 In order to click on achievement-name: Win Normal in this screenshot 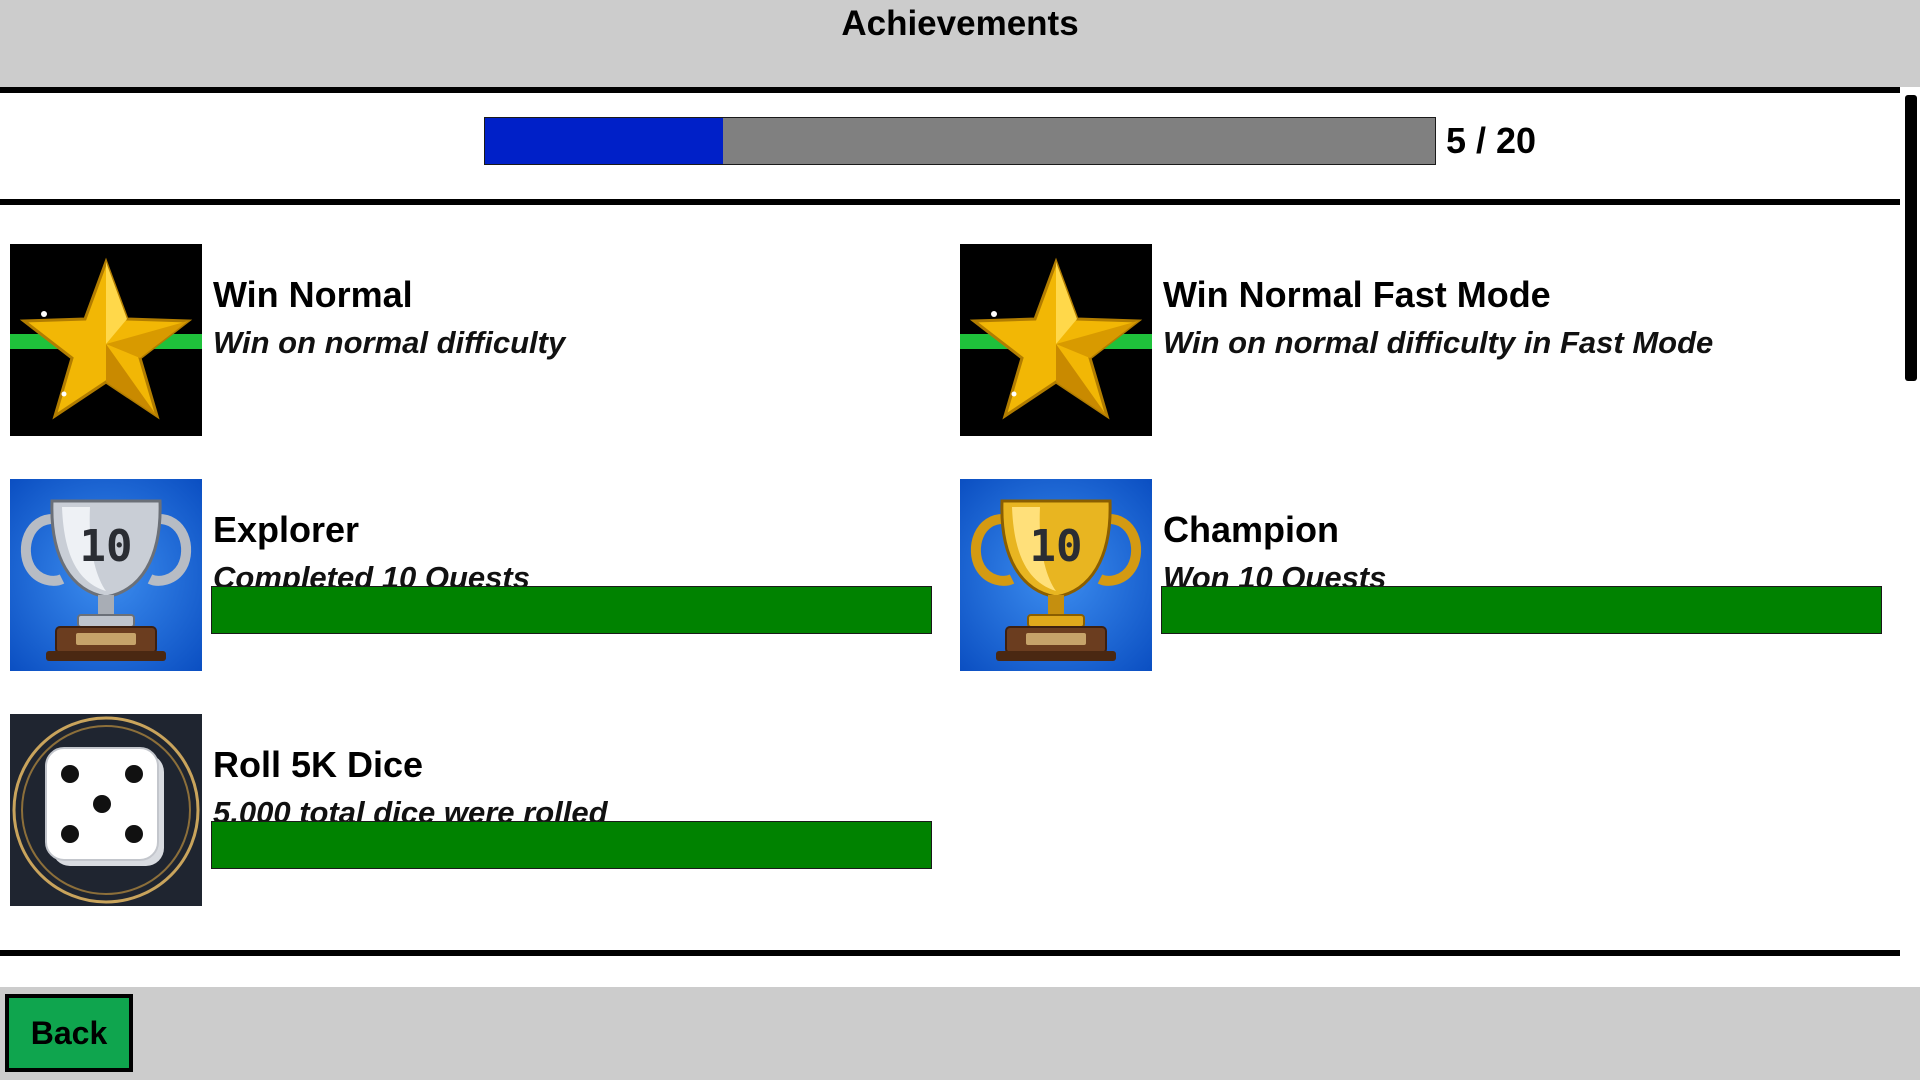, I will do `click(313, 294)`.